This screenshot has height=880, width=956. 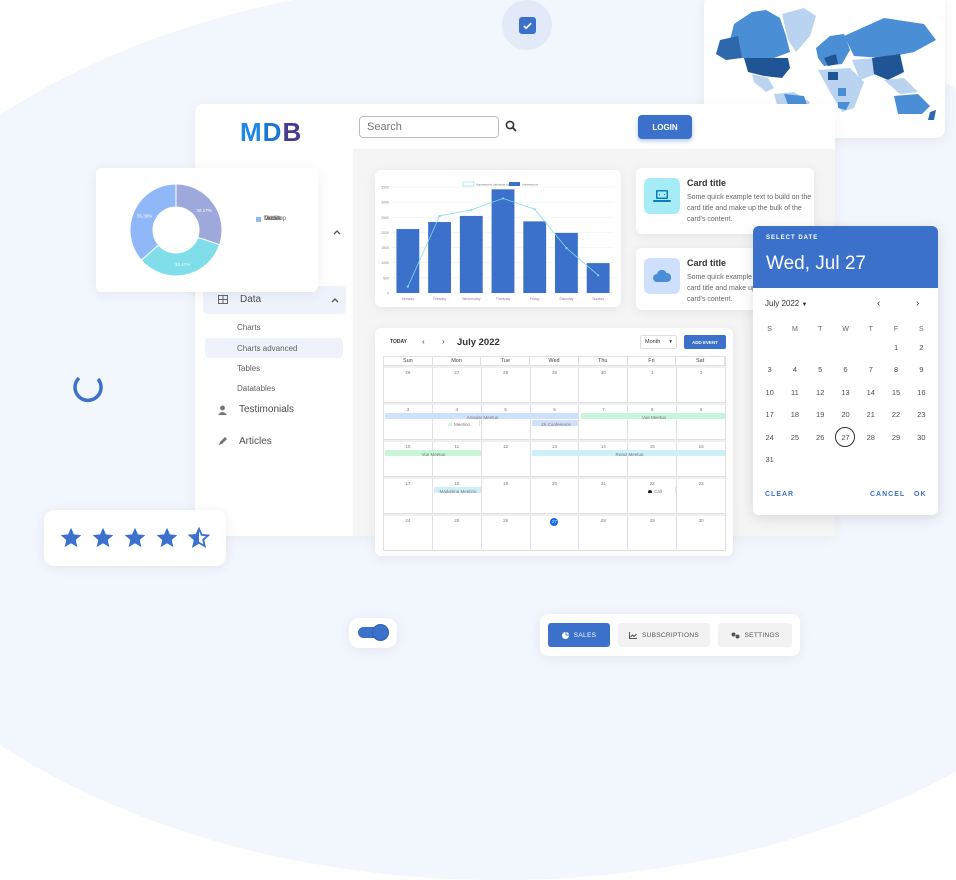 I want to click on day-cell: 15, so click(x=895, y=392).